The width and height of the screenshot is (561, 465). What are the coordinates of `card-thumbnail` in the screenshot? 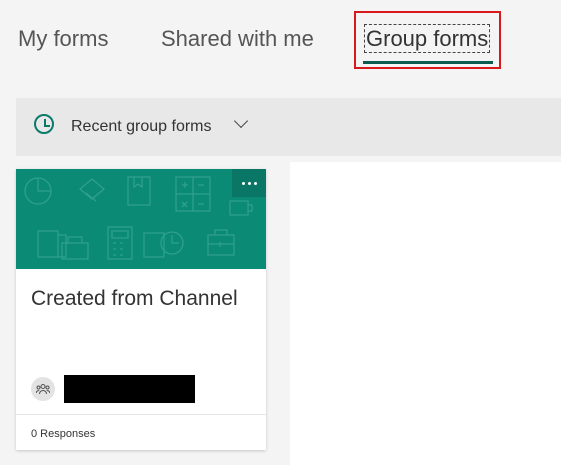 It's located at (141, 219).